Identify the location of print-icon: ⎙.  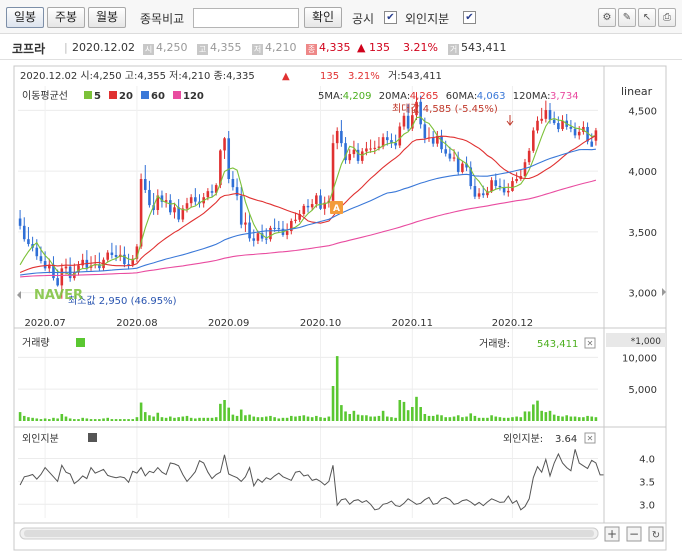
(667, 17).